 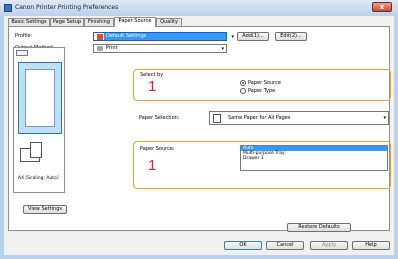 I want to click on printer-app-icon, so click(x=8, y=8).